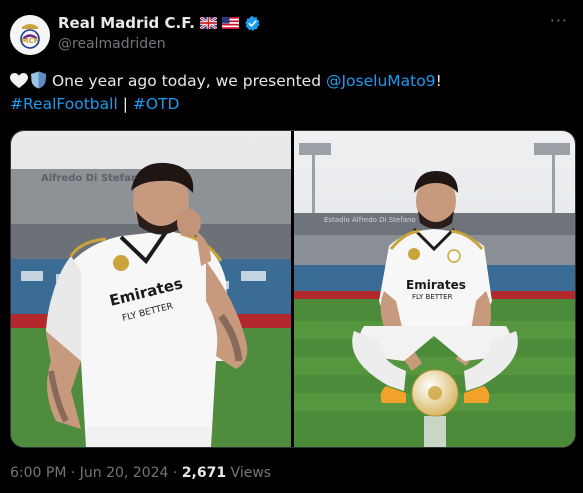  What do you see at coordinates (188, 81) in the screenshot?
I see `tweet-text-prefix: One year ago today, we presented` at bounding box center [188, 81].